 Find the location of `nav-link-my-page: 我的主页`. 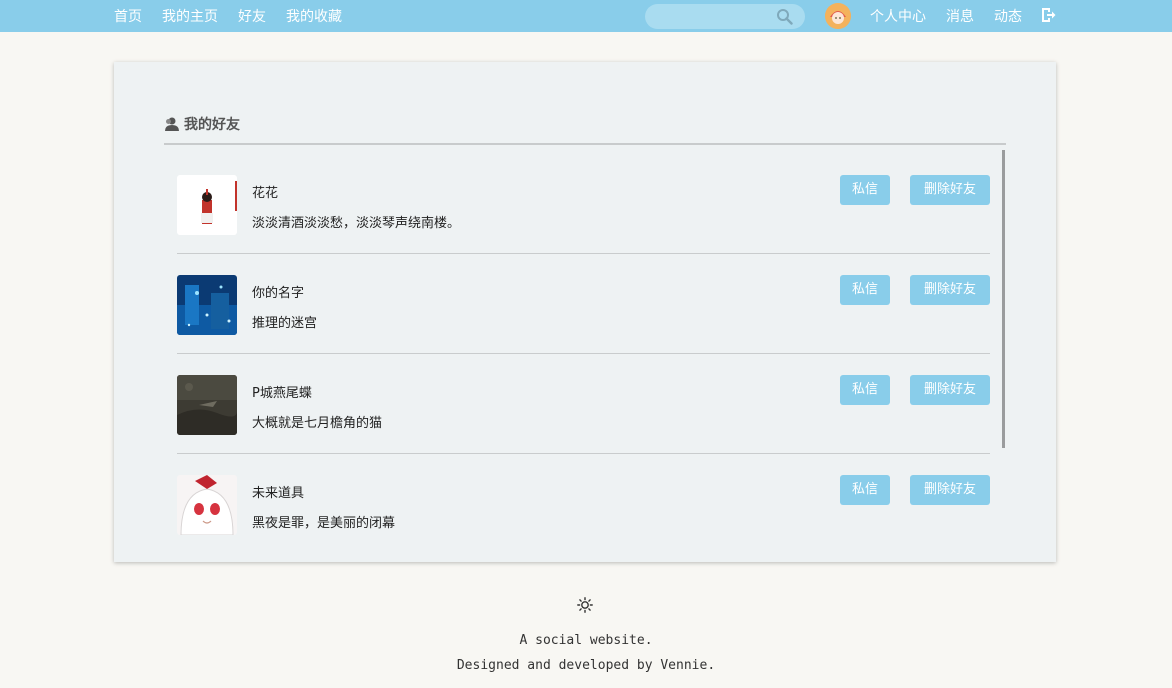

nav-link-my-page: 我的主页 is located at coordinates (190, 16).